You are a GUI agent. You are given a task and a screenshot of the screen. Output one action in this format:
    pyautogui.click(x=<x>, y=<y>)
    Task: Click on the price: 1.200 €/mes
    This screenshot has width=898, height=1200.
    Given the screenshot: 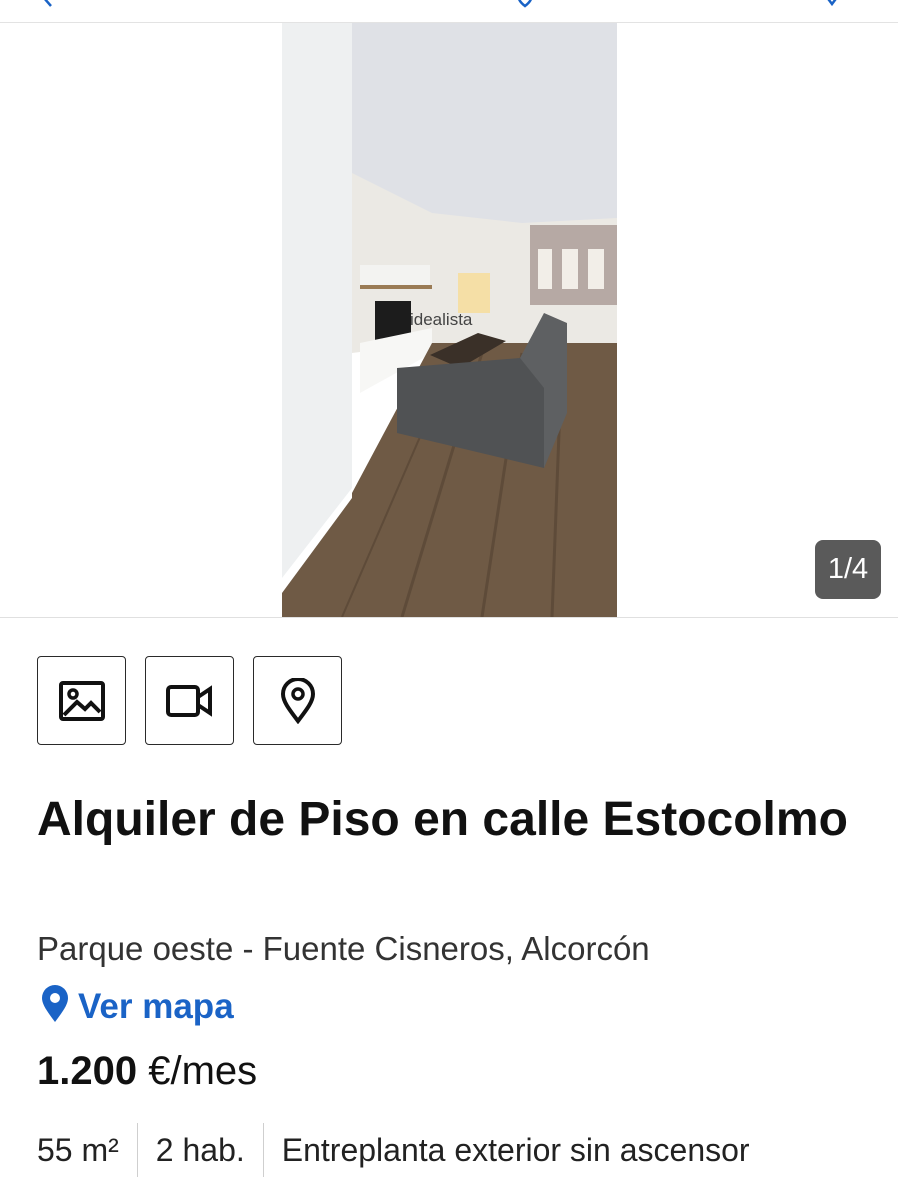 What is the action you would take?
    pyautogui.click(x=147, y=1071)
    